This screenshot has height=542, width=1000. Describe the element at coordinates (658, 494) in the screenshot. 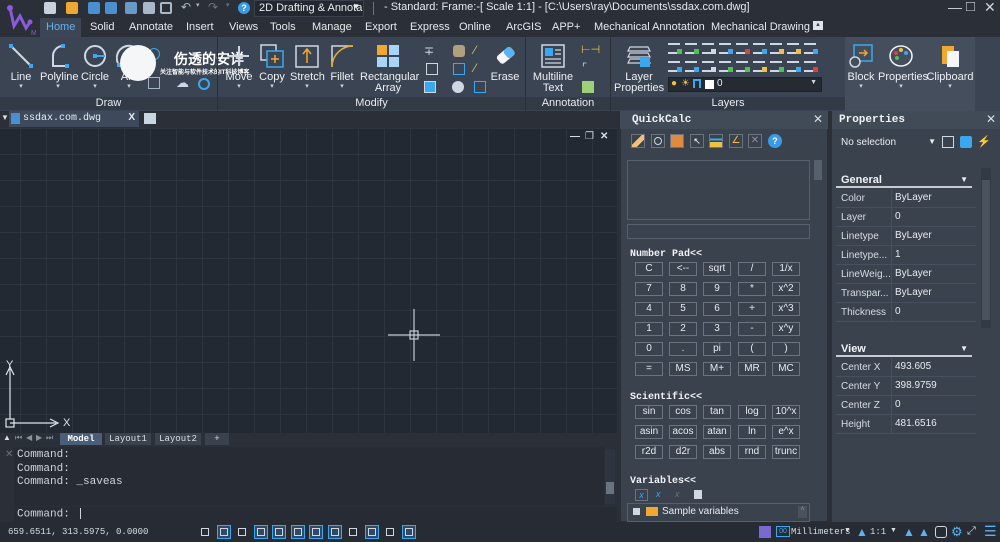

I see `edit-variable-icon: x` at that location.